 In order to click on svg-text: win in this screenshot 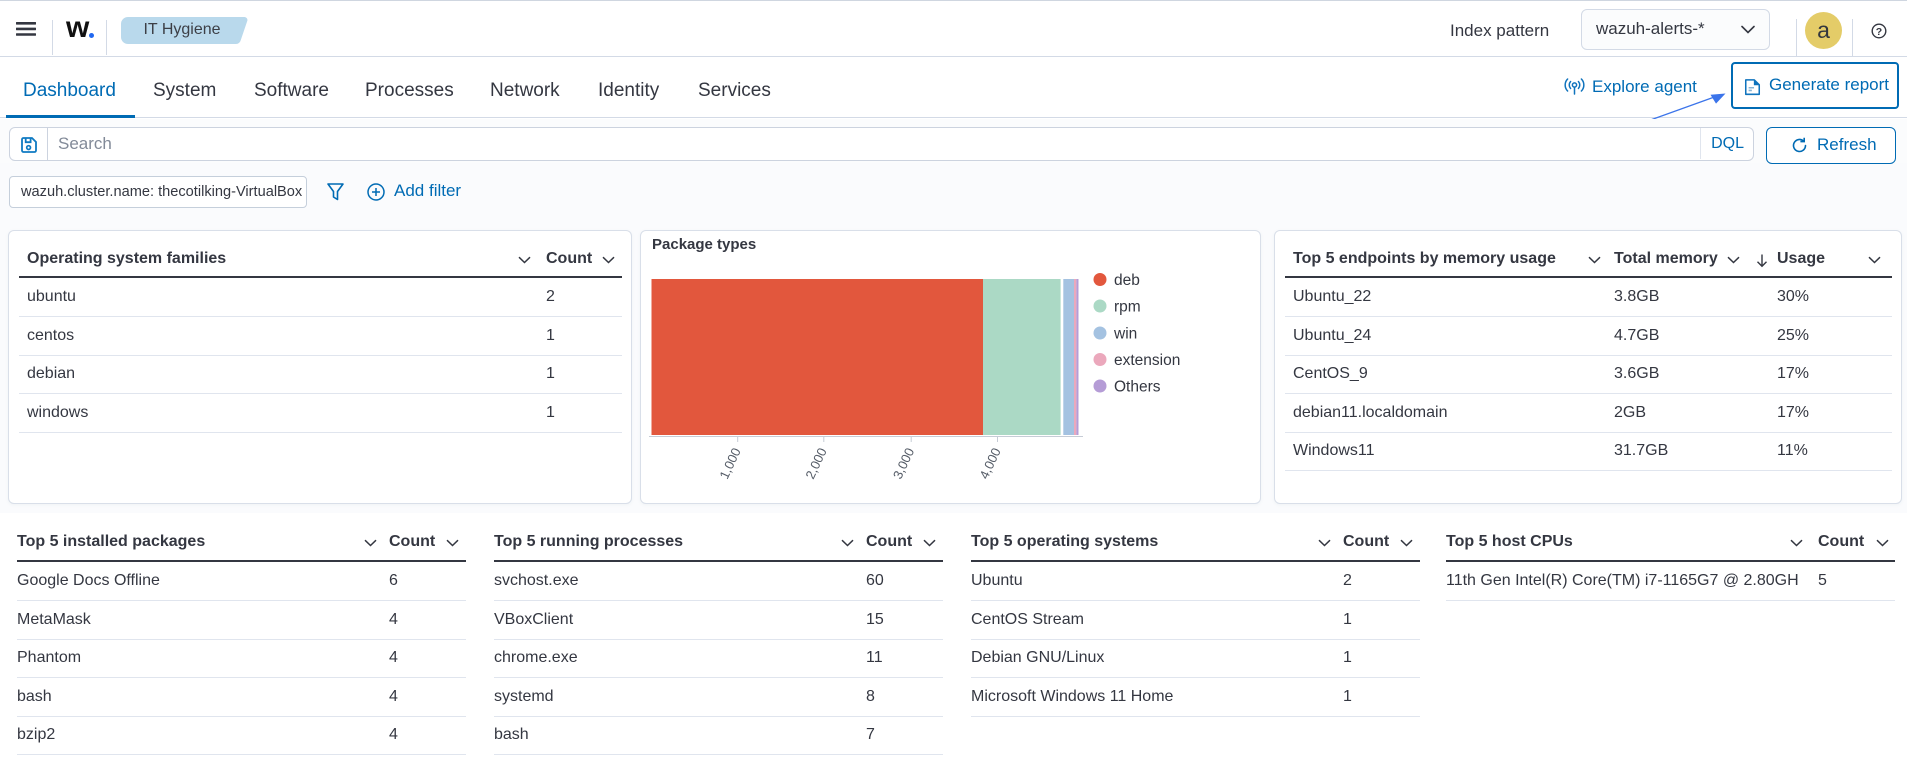, I will do `click(1125, 334)`.